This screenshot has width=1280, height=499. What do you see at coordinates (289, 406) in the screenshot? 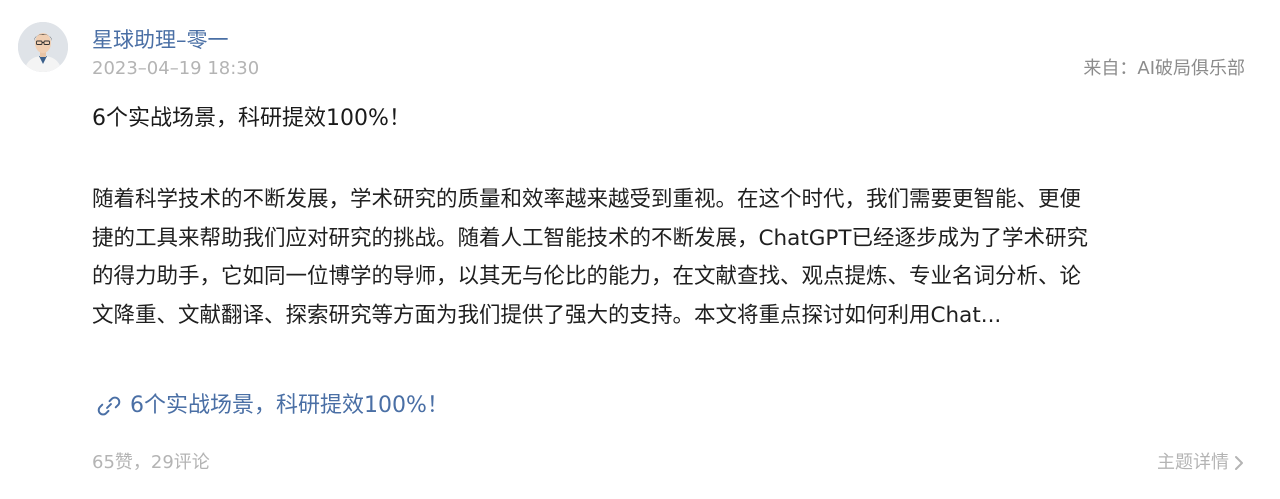
I see `article-link-label: 6个实战场景，科研提效100%！` at bounding box center [289, 406].